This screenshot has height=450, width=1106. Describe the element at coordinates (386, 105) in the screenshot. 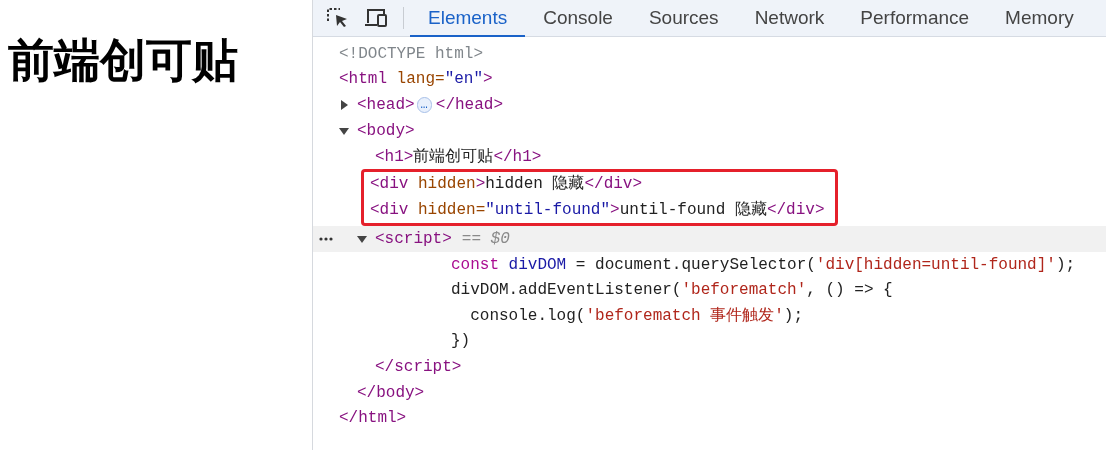

I see `code-line: <head>` at that location.